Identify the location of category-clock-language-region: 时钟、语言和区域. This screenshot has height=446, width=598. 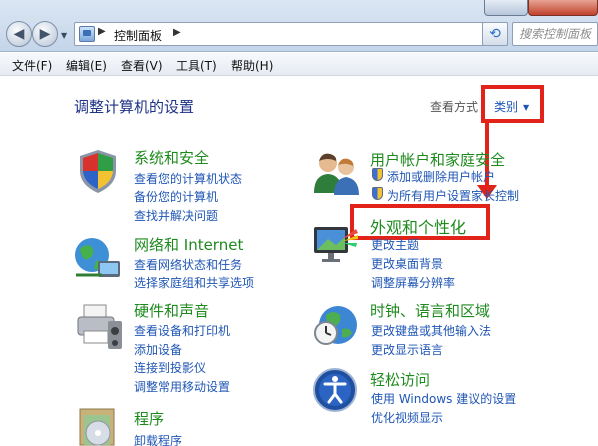
(430, 310).